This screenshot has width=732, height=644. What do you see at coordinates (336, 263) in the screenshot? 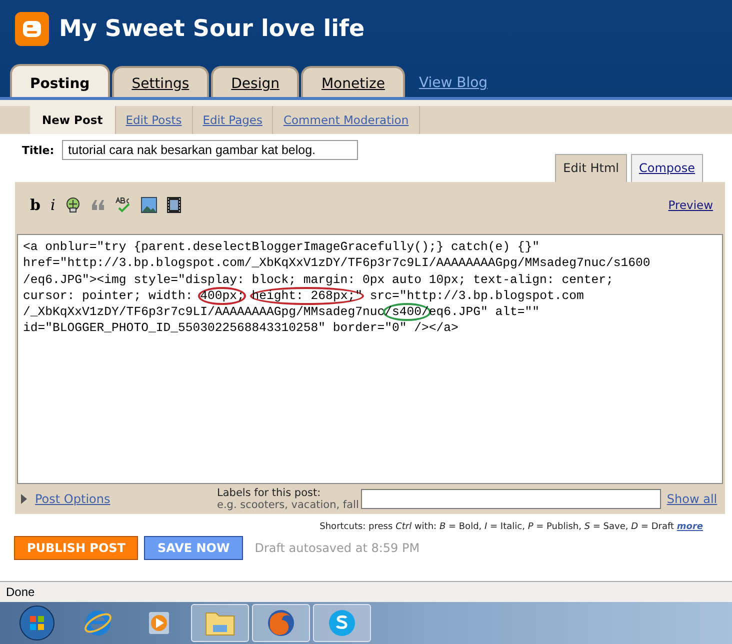
I see `code-line: href="http://3.bp.blogspot.com/_XbKqXxV1zDY/TF6p3r7c9LI/AAAAAAAAGpg/MMsadeg7nuc/s1600` at bounding box center [336, 263].